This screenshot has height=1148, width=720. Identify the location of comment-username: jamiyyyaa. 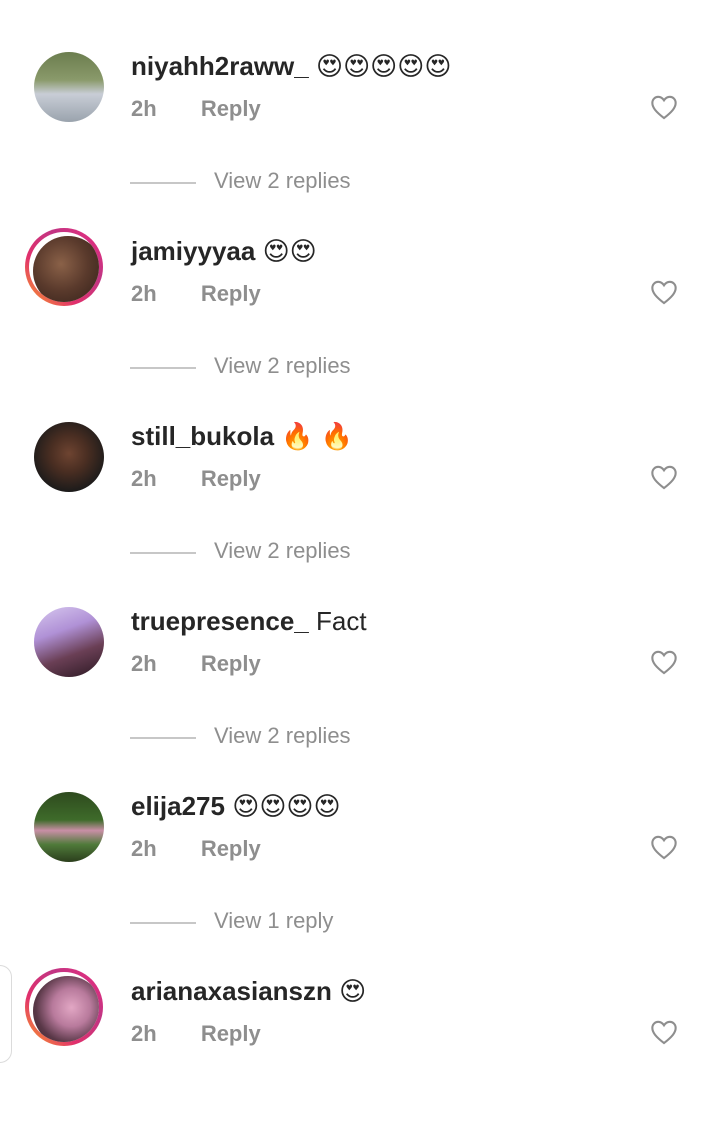
(193, 251).